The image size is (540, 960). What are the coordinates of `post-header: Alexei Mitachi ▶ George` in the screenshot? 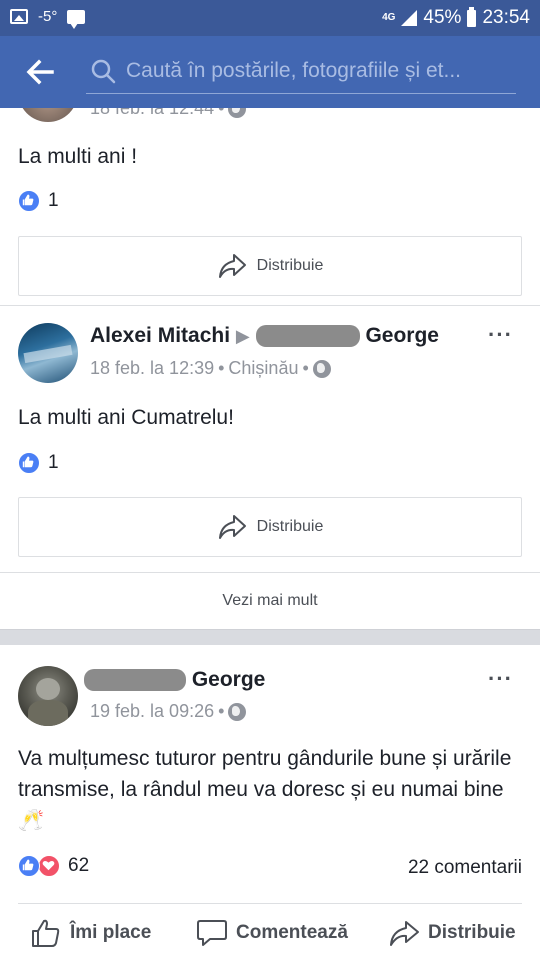 It's located at (264, 336).